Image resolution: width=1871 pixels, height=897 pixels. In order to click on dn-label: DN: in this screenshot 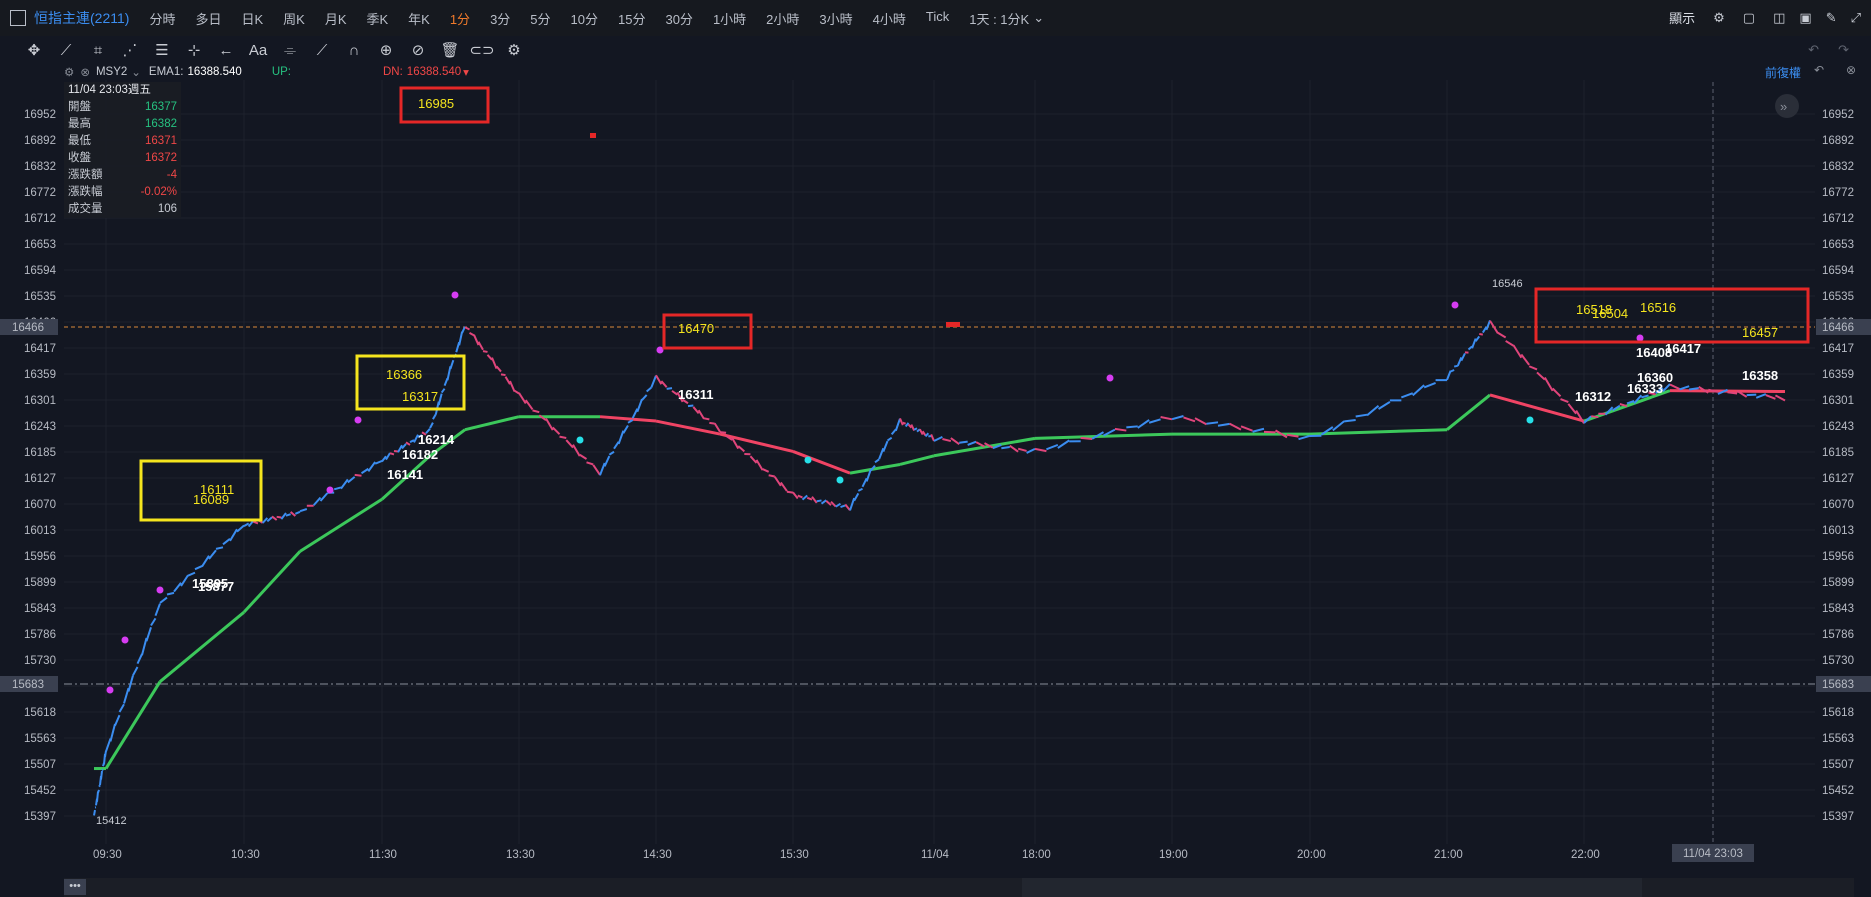, I will do `click(392, 72)`.